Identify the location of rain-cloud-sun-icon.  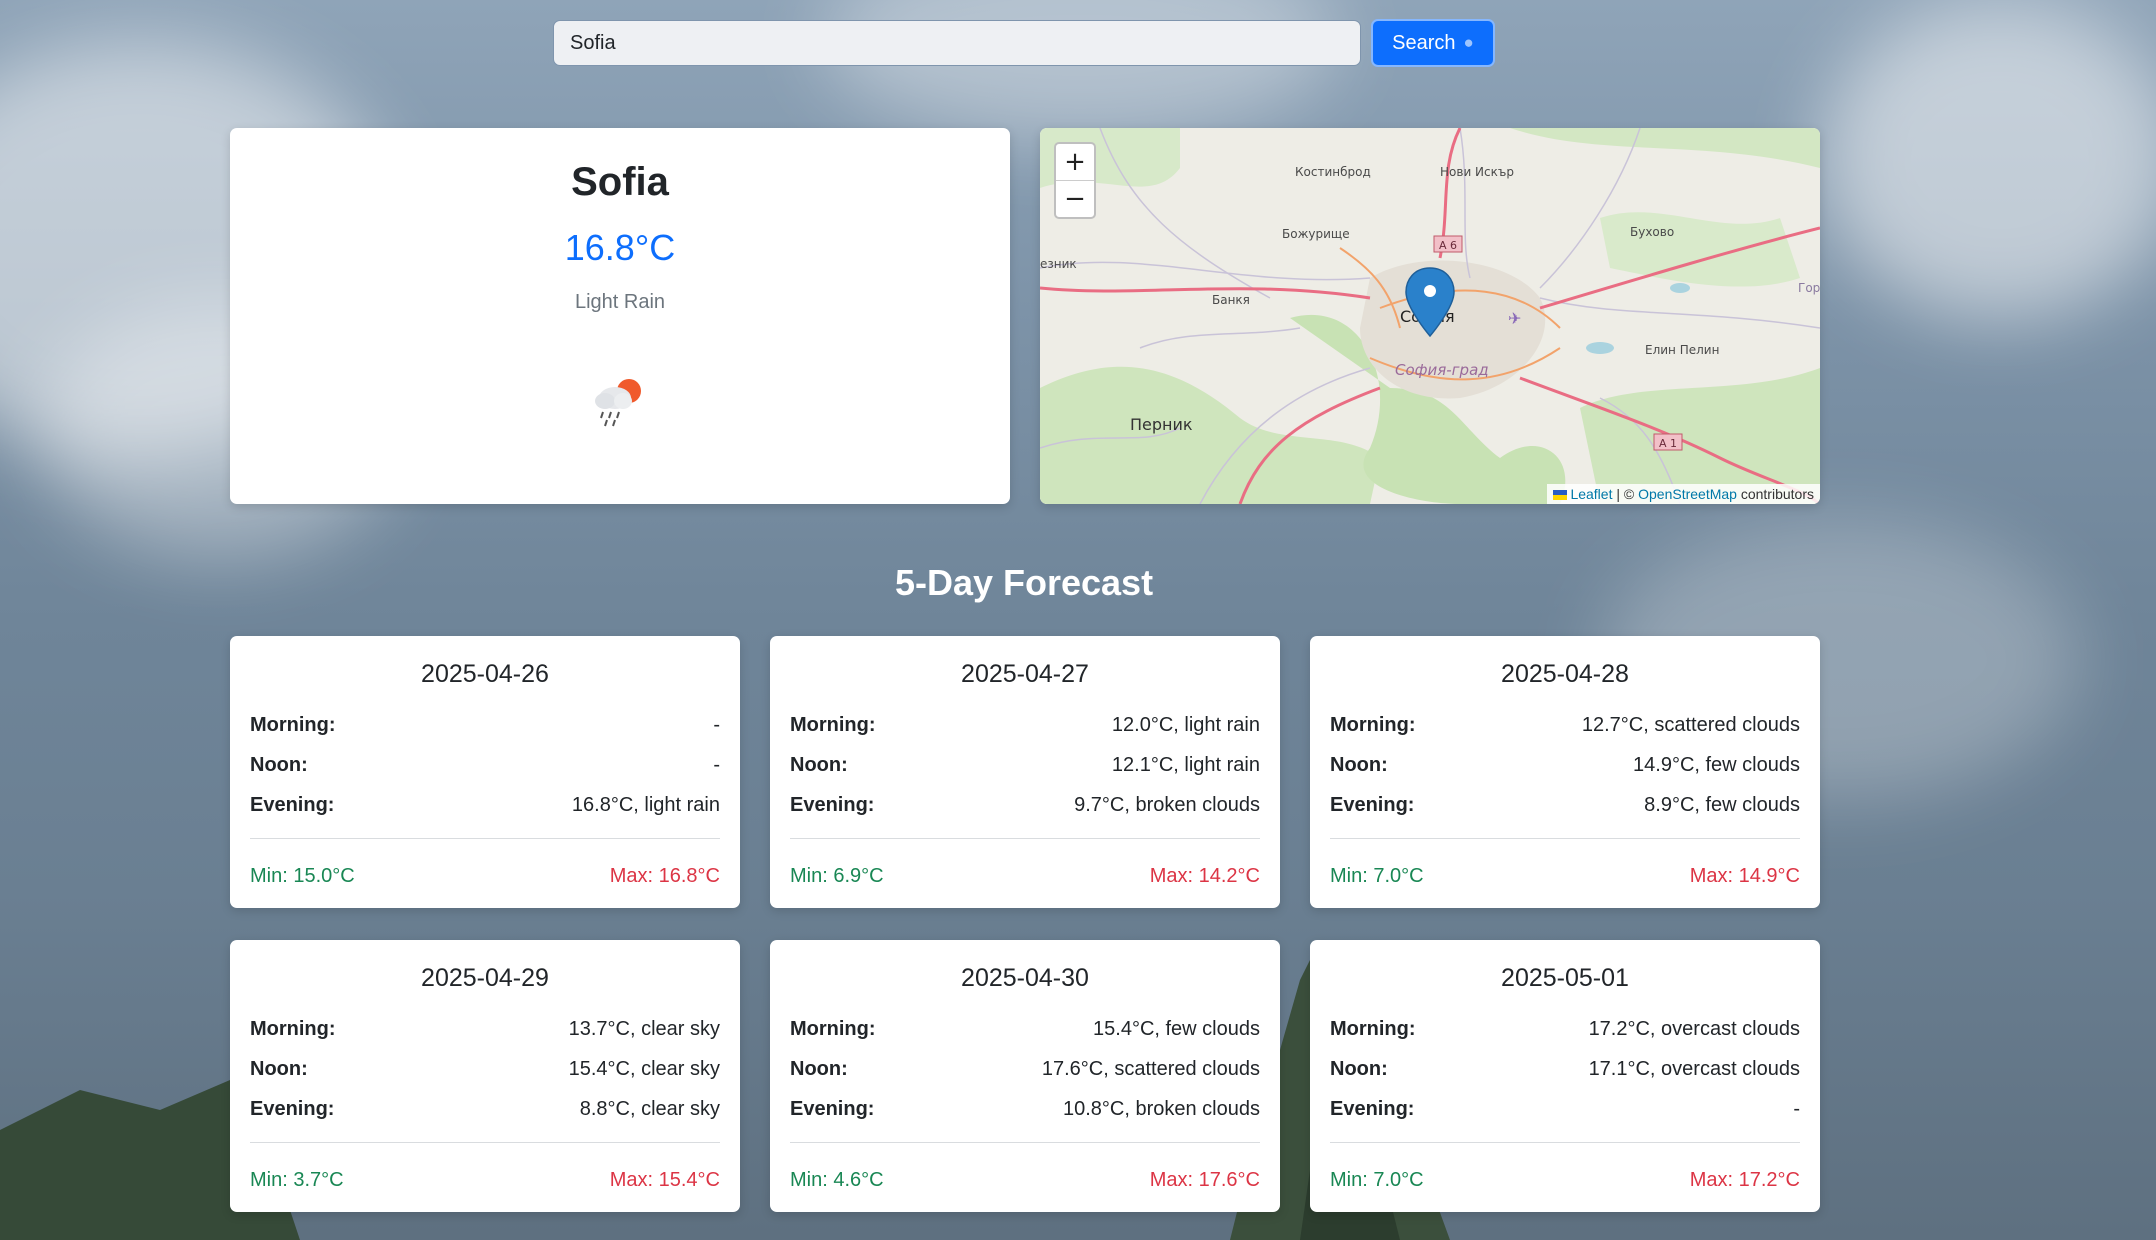
(618, 403).